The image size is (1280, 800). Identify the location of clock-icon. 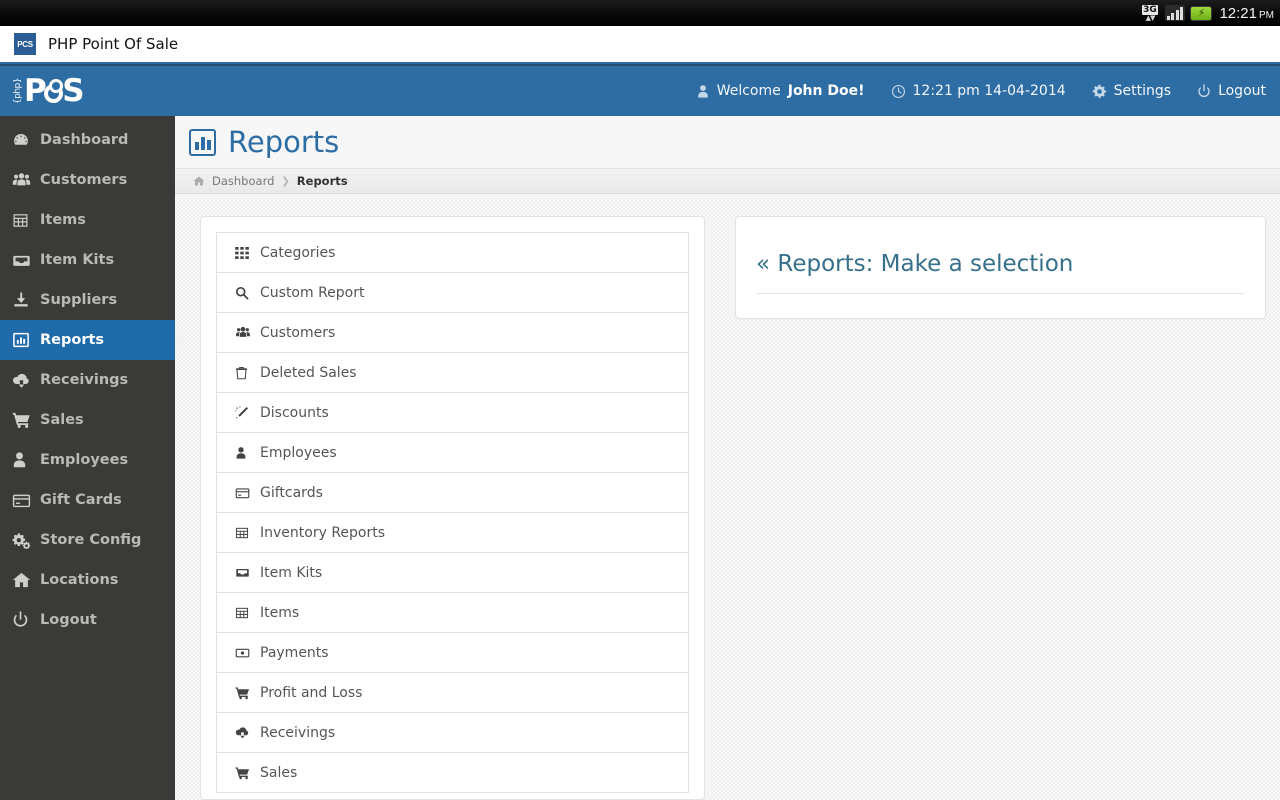
(898, 91).